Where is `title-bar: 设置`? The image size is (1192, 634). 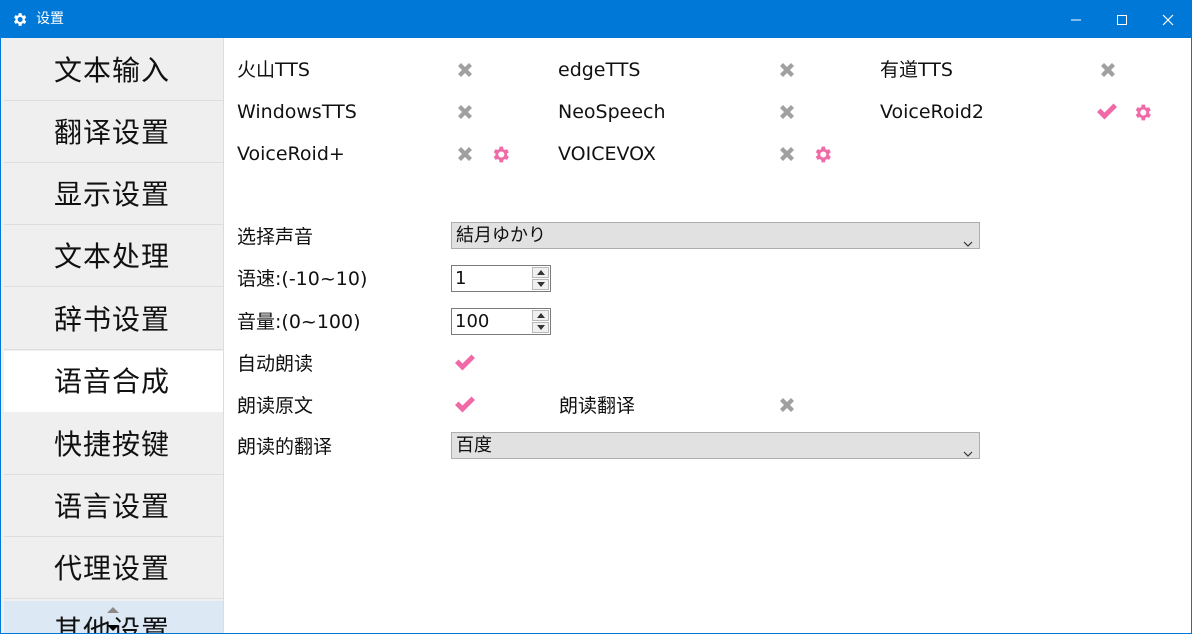 title-bar: 设置 is located at coordinates (596, 19).